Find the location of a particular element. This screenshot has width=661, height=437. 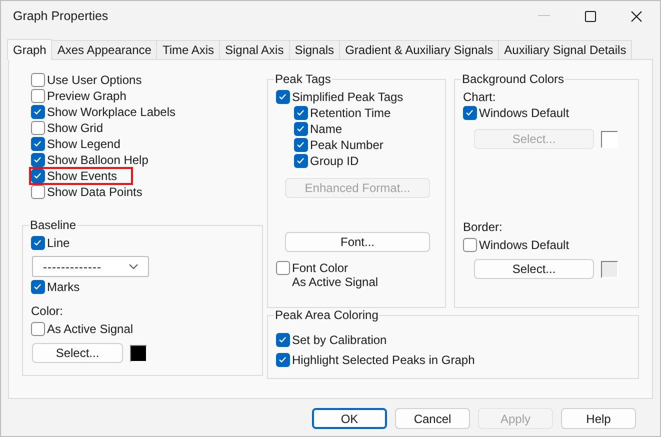

group-title: Peak Tags is located at coordinates (303, 79).